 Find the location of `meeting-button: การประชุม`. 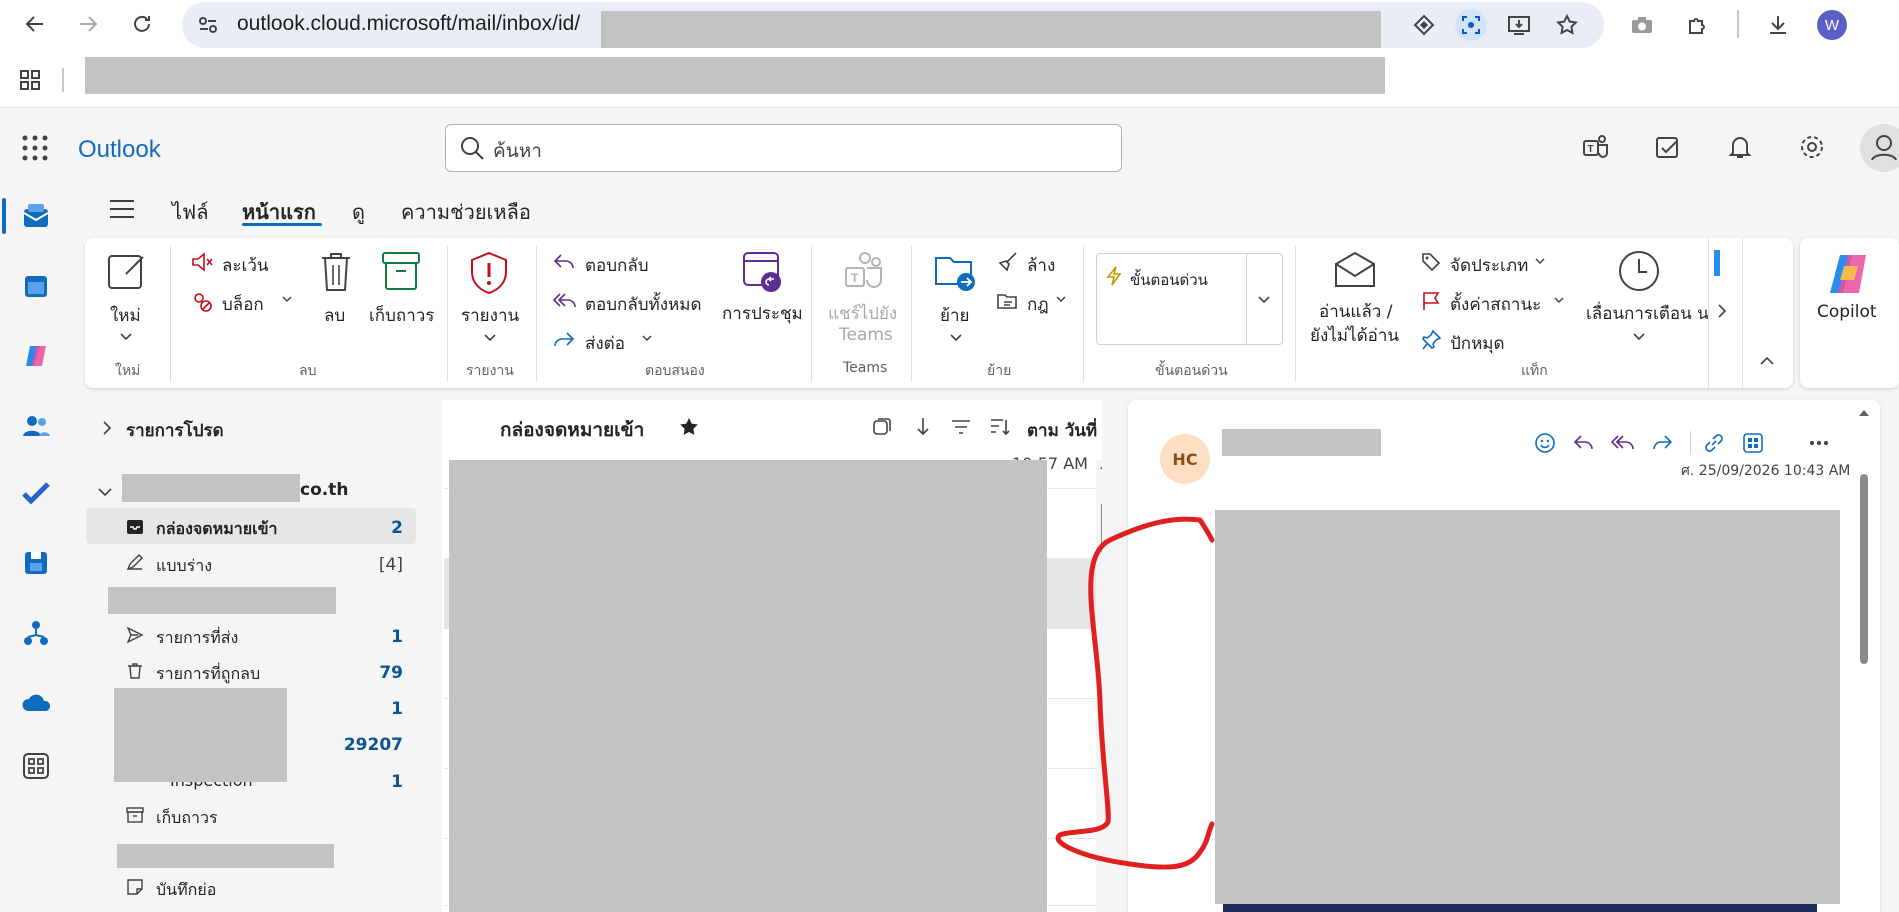

meeting-button: การประชุม is located at coordinates (762, 313).